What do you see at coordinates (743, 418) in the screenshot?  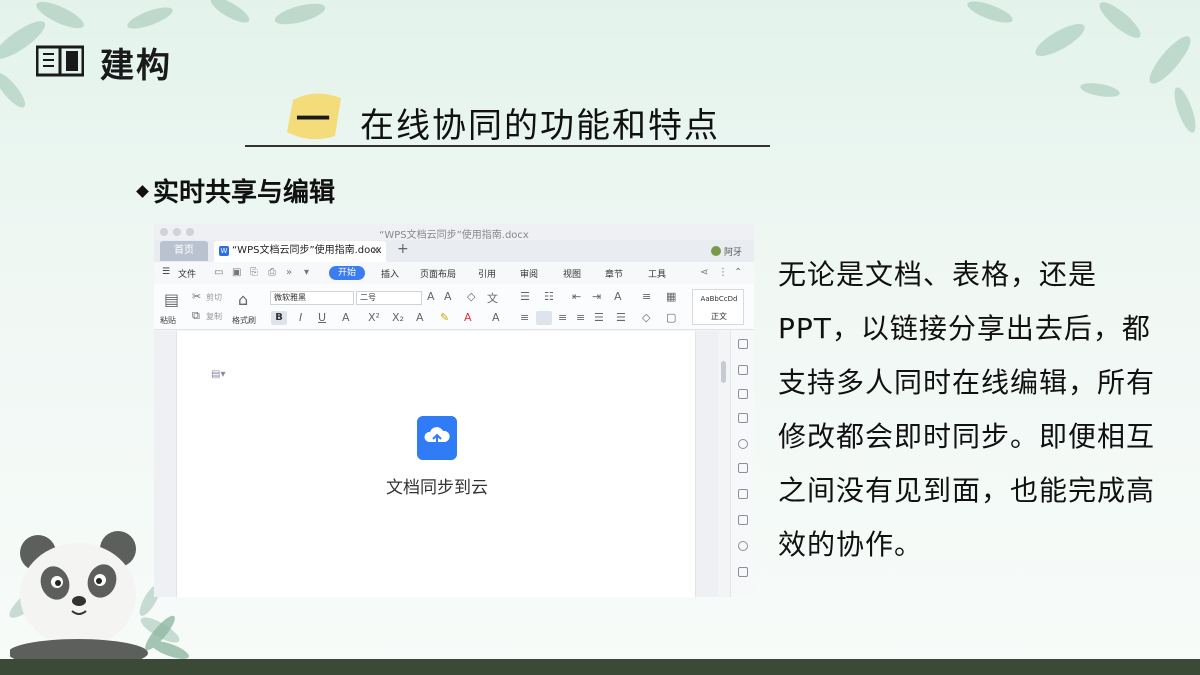 I see `stamp-icon` at bounding box center [743, 418].